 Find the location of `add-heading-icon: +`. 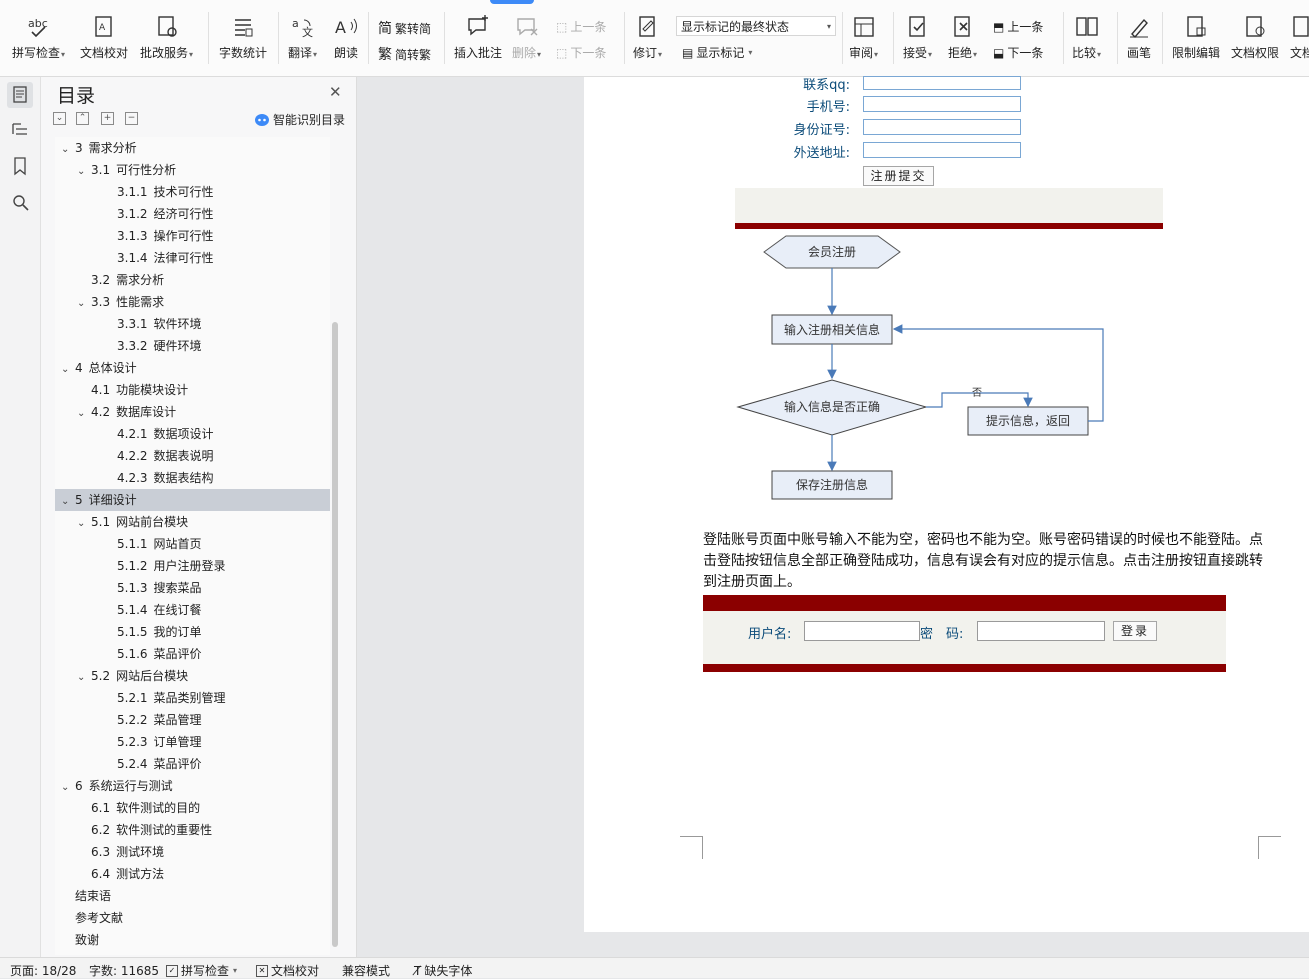

add-heading-icon: + is located at coordinates (107, 118).